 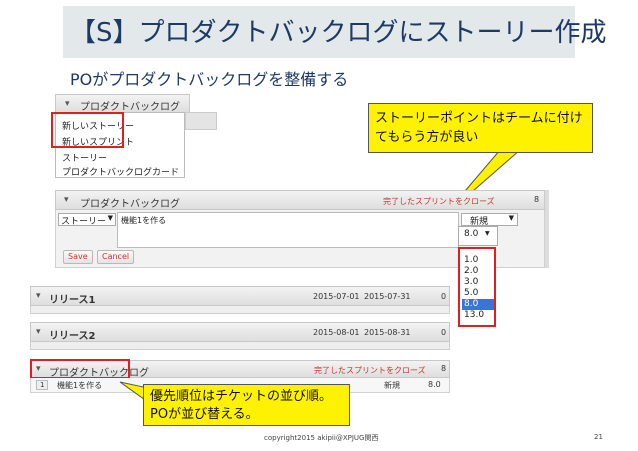 I want to click on point-option: 2.0, so click(x=471, y=271).